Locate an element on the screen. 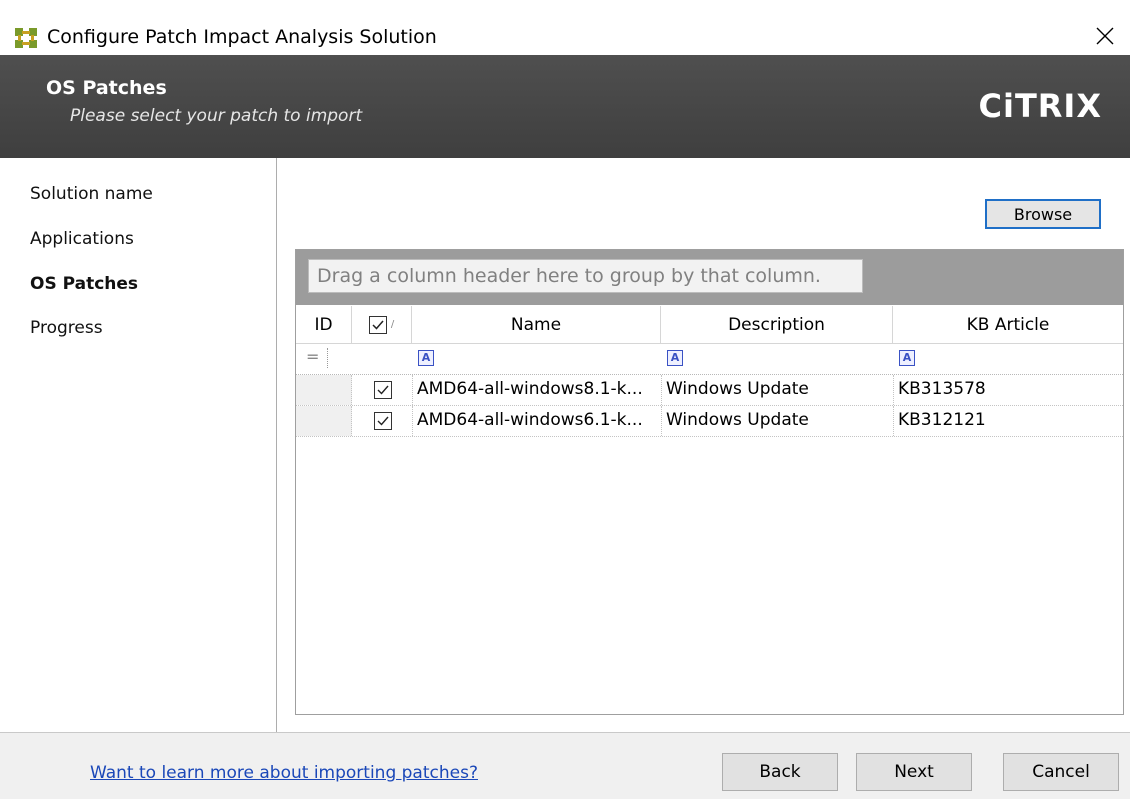 The image size is (1130, 799). row-kb-article: KB313578 is located at coordinates (942, 389).